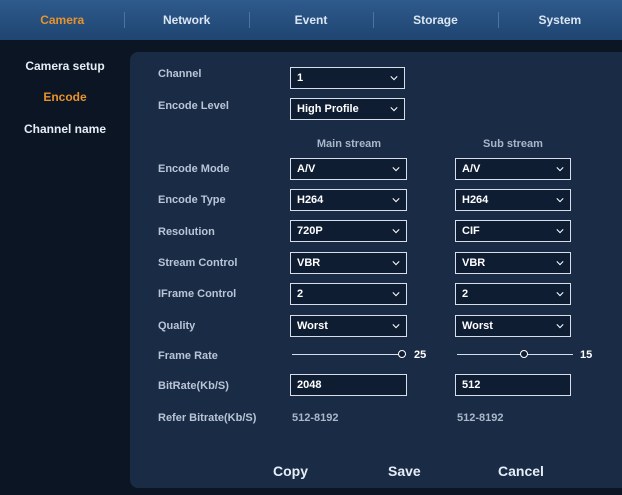  What do you see at coordinates (420, 355) in the screenshot?
I see `frame-rate-main-value: 25` at bounding box center [420, 355].